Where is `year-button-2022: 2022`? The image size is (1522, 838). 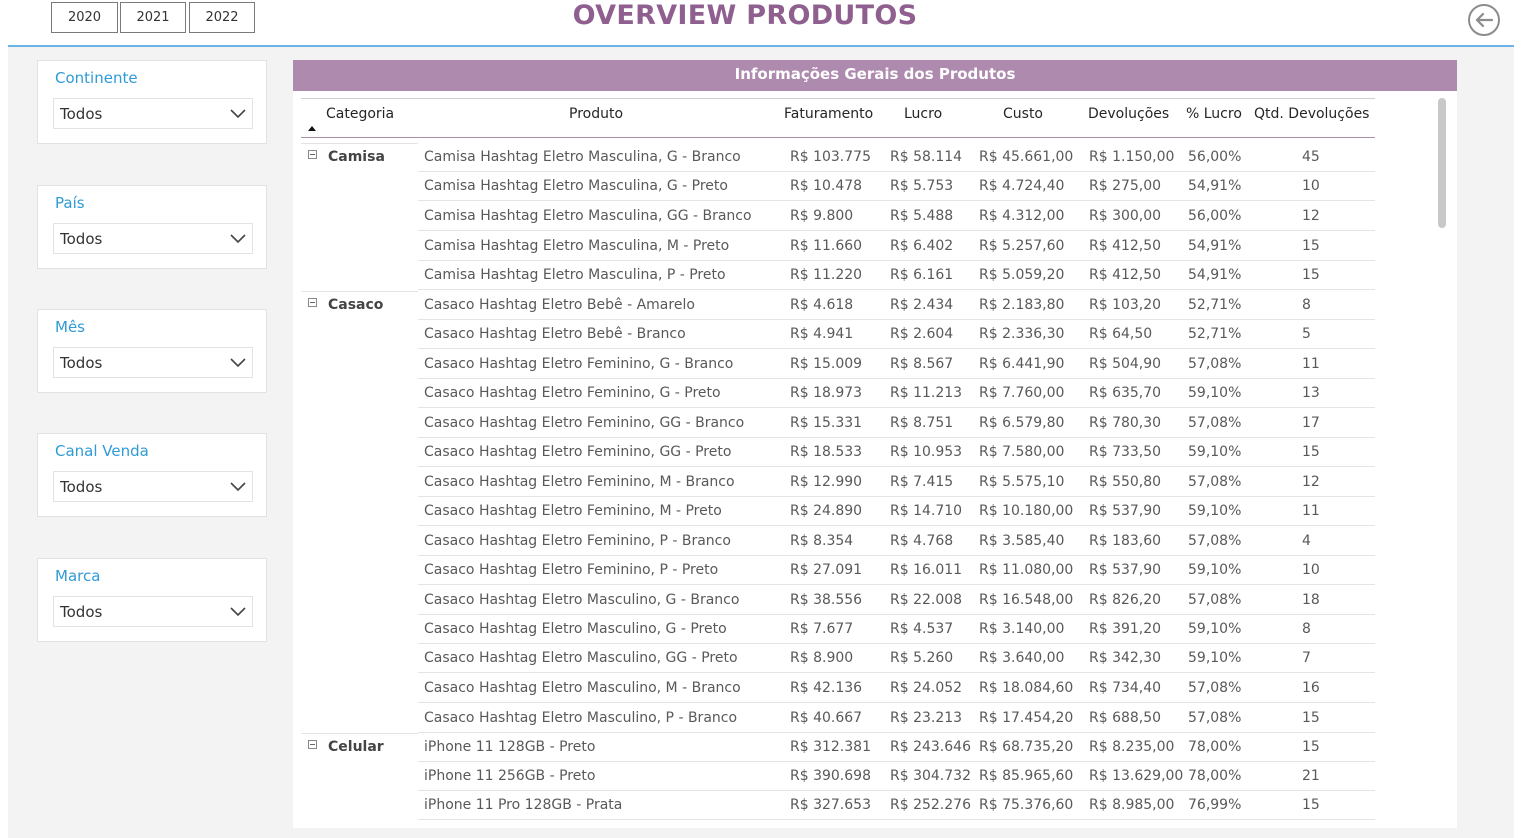
year-button-2022: 2022 is located at coordinates (222, 17).